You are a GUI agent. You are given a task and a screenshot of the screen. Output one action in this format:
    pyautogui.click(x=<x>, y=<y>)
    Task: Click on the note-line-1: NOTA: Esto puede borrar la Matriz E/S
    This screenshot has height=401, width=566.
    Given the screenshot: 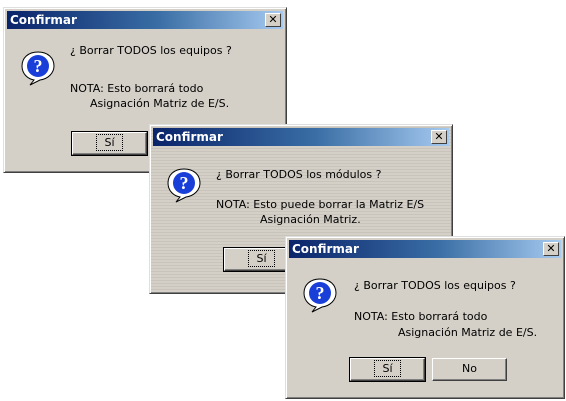 What is the action you would take?
    pyautogui.click(x=320, y=204)
    